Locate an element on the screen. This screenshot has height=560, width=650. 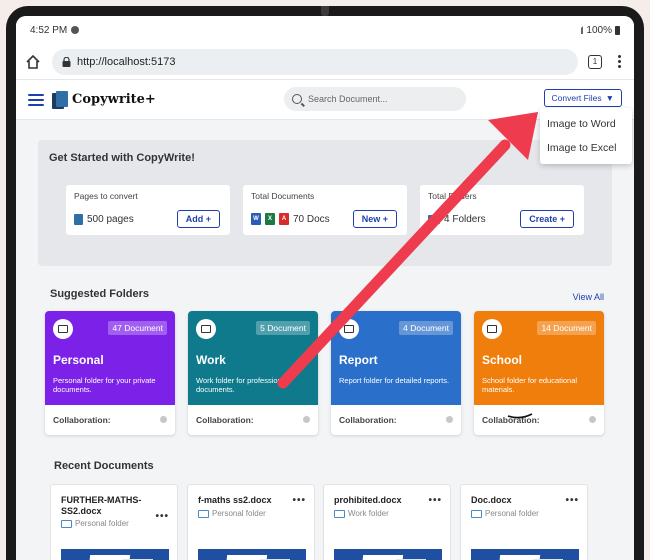
folder-description: Report folder for detailed reports. is located at coordinates (394, 380).